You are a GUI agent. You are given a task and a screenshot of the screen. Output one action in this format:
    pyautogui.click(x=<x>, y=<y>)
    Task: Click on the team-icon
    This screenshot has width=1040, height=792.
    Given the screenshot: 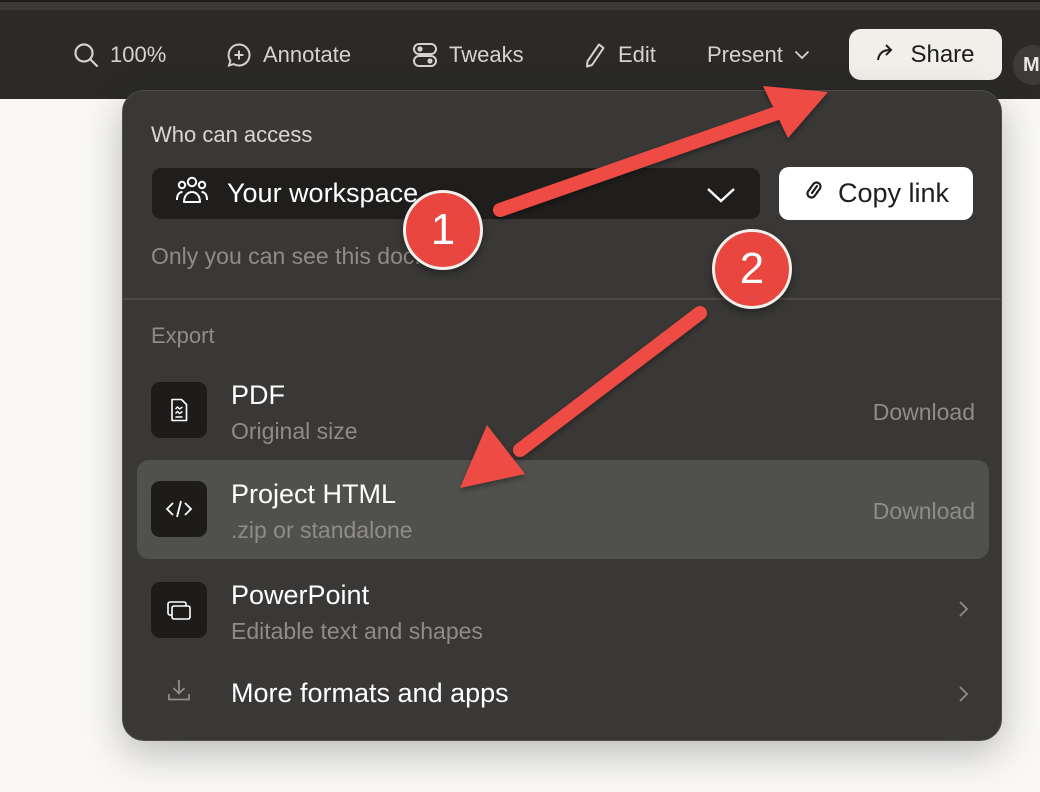 What is the action you would take?
    pyautogui.click(x=192, y=193)
    